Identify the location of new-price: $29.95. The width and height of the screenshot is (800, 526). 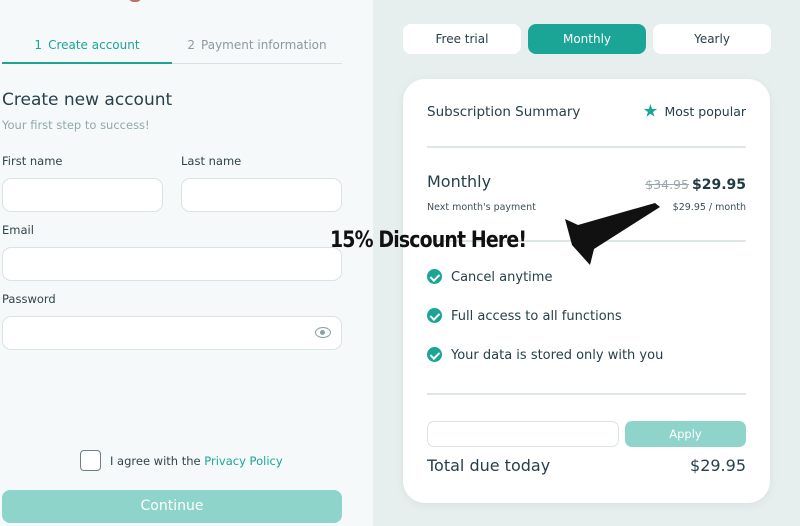
(718, 185).